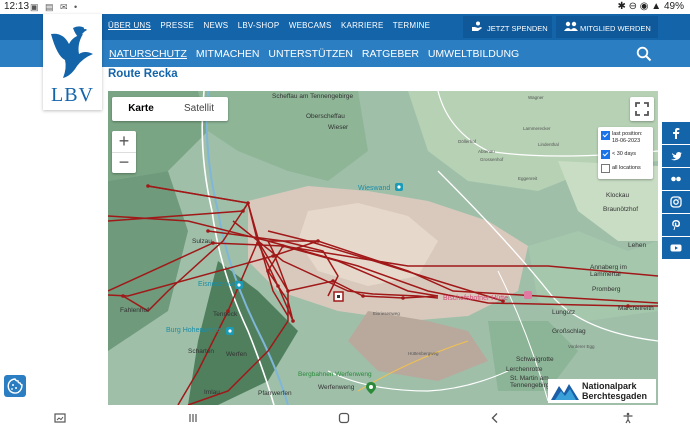 This screenshot has width=690, height=431. What do you see at coordinates (473, 54) in the screenshot?
I see `nav-umweltbildung: UMWELTBILDUNG` at bounding box center [473, 54].